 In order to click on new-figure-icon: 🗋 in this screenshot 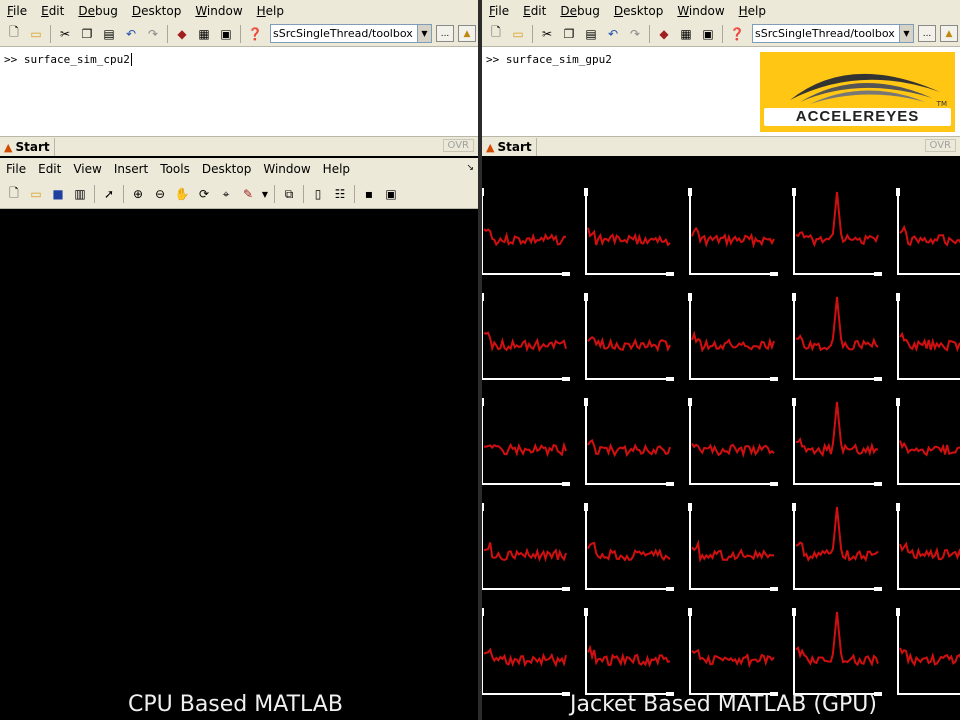, I will do `click(14, 194)`.